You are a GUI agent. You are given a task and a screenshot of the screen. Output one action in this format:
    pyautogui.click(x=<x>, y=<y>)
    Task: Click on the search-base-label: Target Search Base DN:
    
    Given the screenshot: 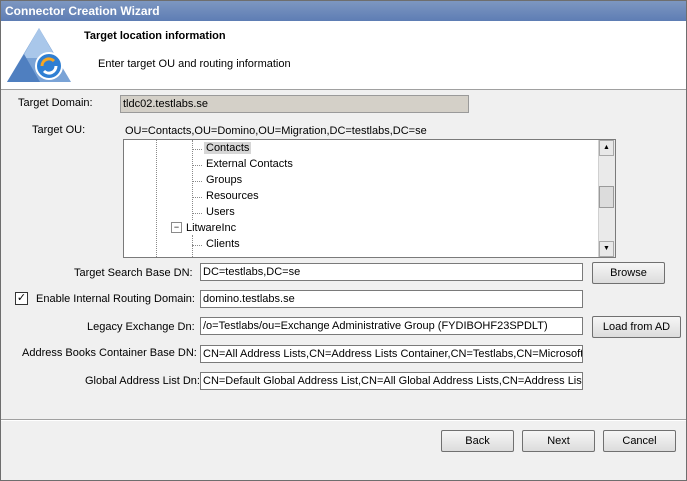 What is the action you would take?
    pyautogui.click(x=133, y=273)
    